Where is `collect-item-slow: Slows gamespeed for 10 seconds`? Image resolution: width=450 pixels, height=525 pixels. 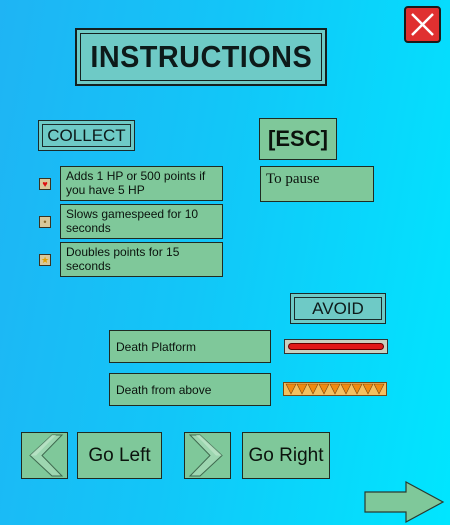
collect-item-slow: Slows gamespeed for 10 seconds is located at coordinates (141, 221).